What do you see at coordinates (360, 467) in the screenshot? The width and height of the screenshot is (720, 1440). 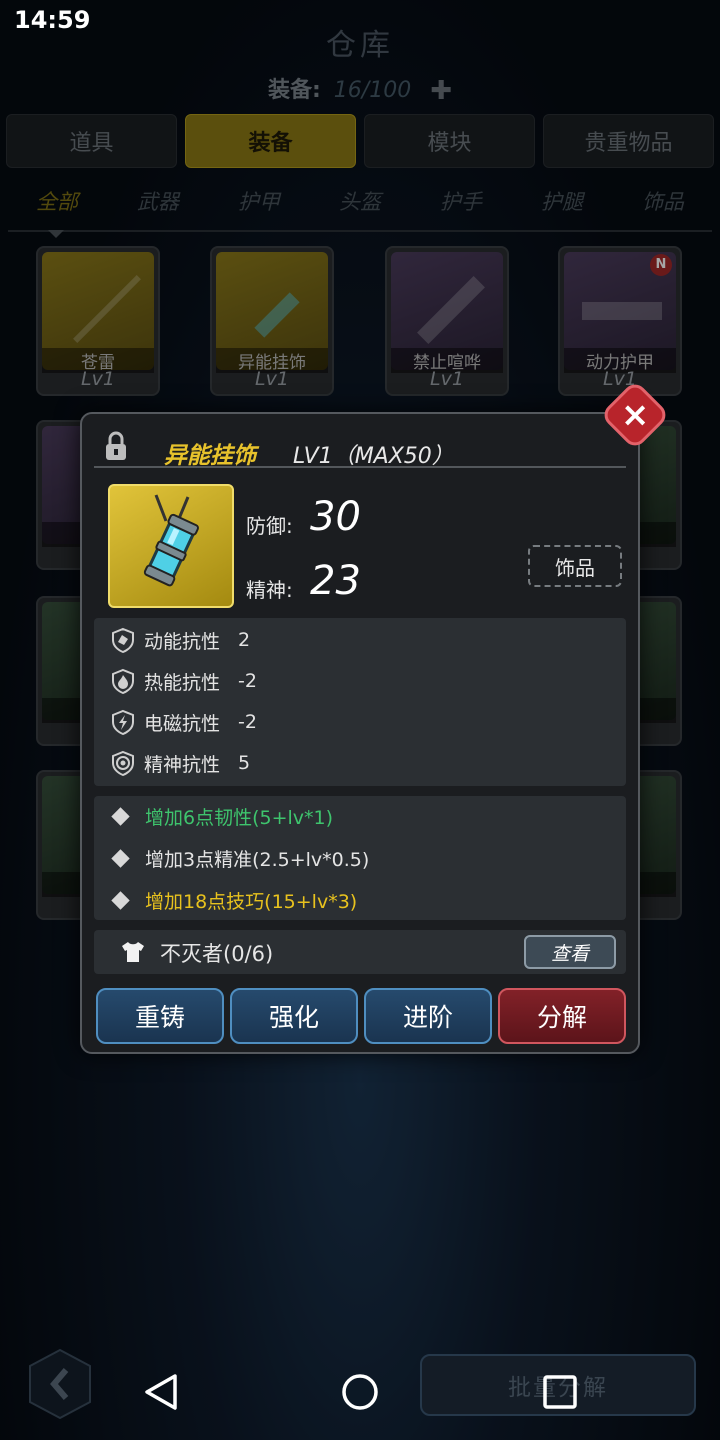 I see `header-divider` at bounding box center [360, 467].